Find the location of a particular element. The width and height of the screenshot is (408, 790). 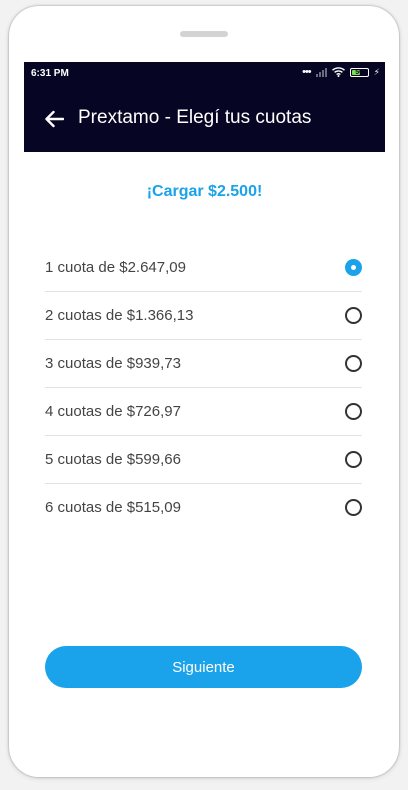

page-title: Prextamo - Elegí tus cuotas is located at coordinates (195, 117).